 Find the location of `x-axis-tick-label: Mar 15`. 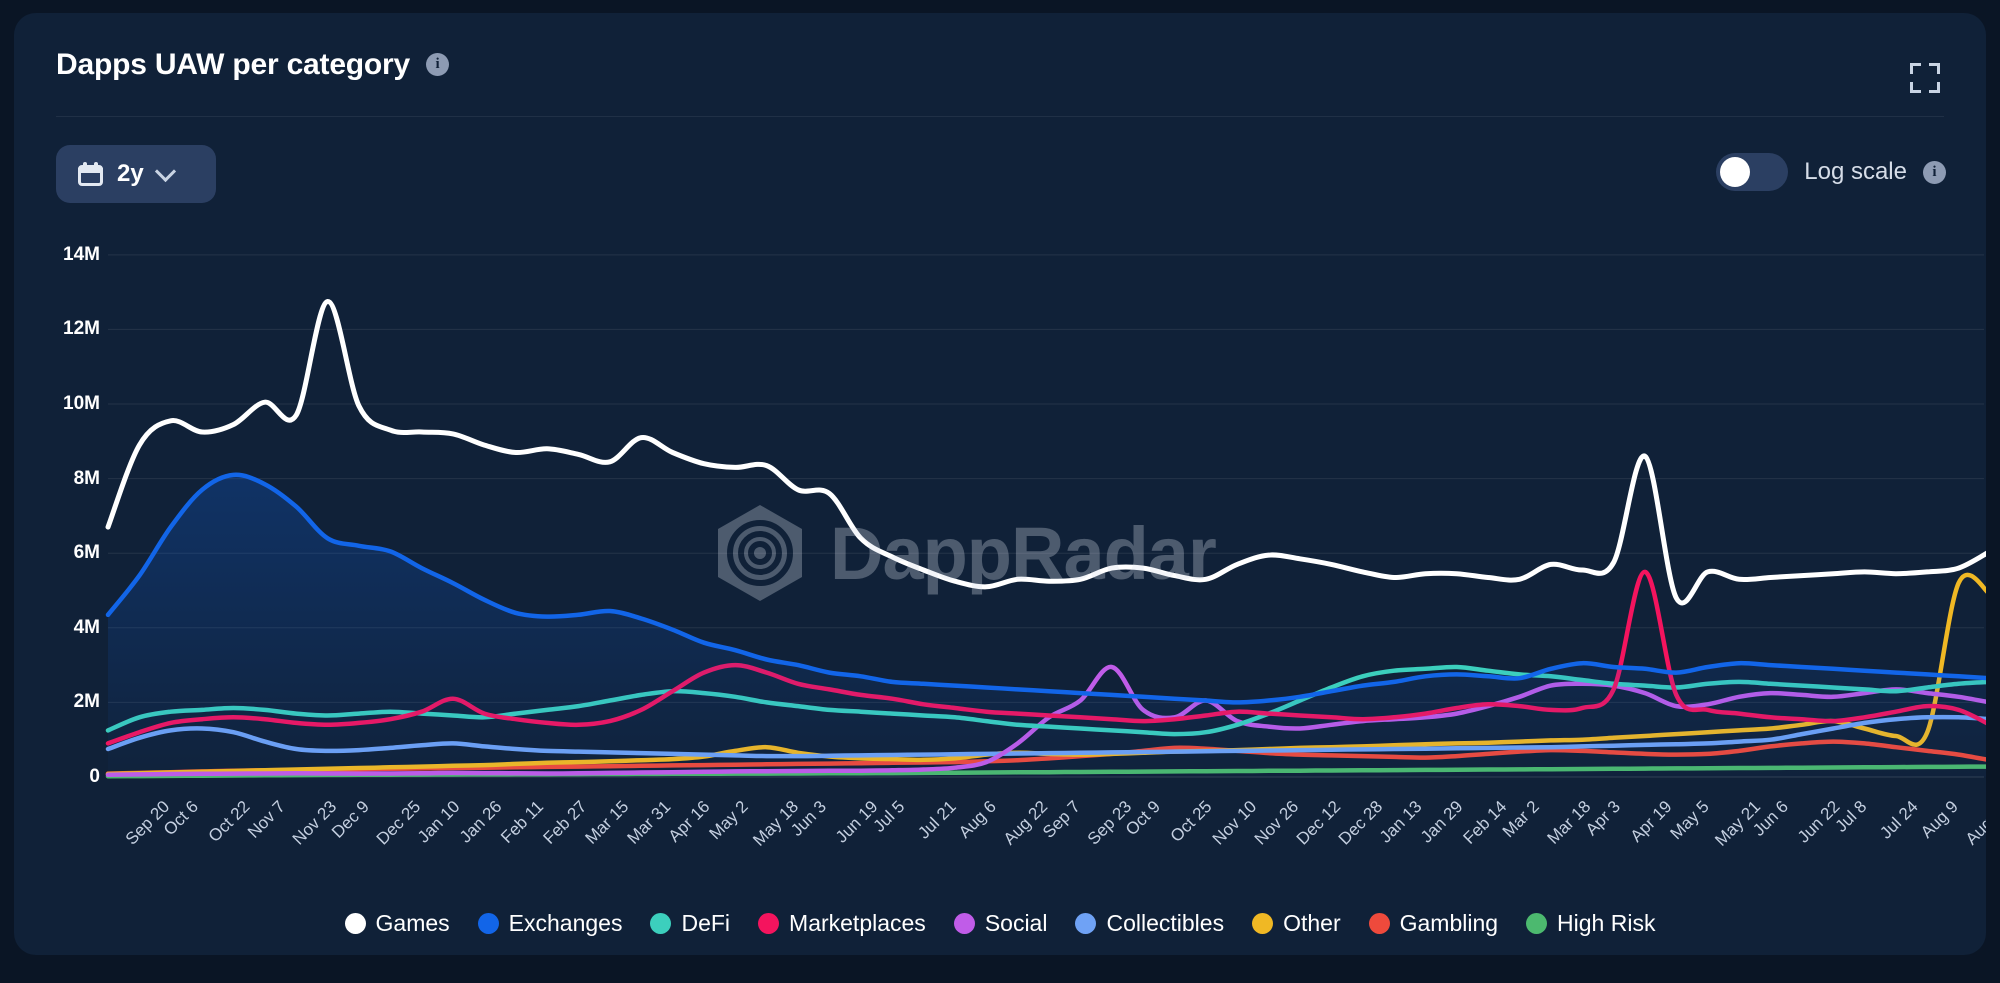

x-axis-tick-label: Mar 15 is located at coordinates (607, 822).